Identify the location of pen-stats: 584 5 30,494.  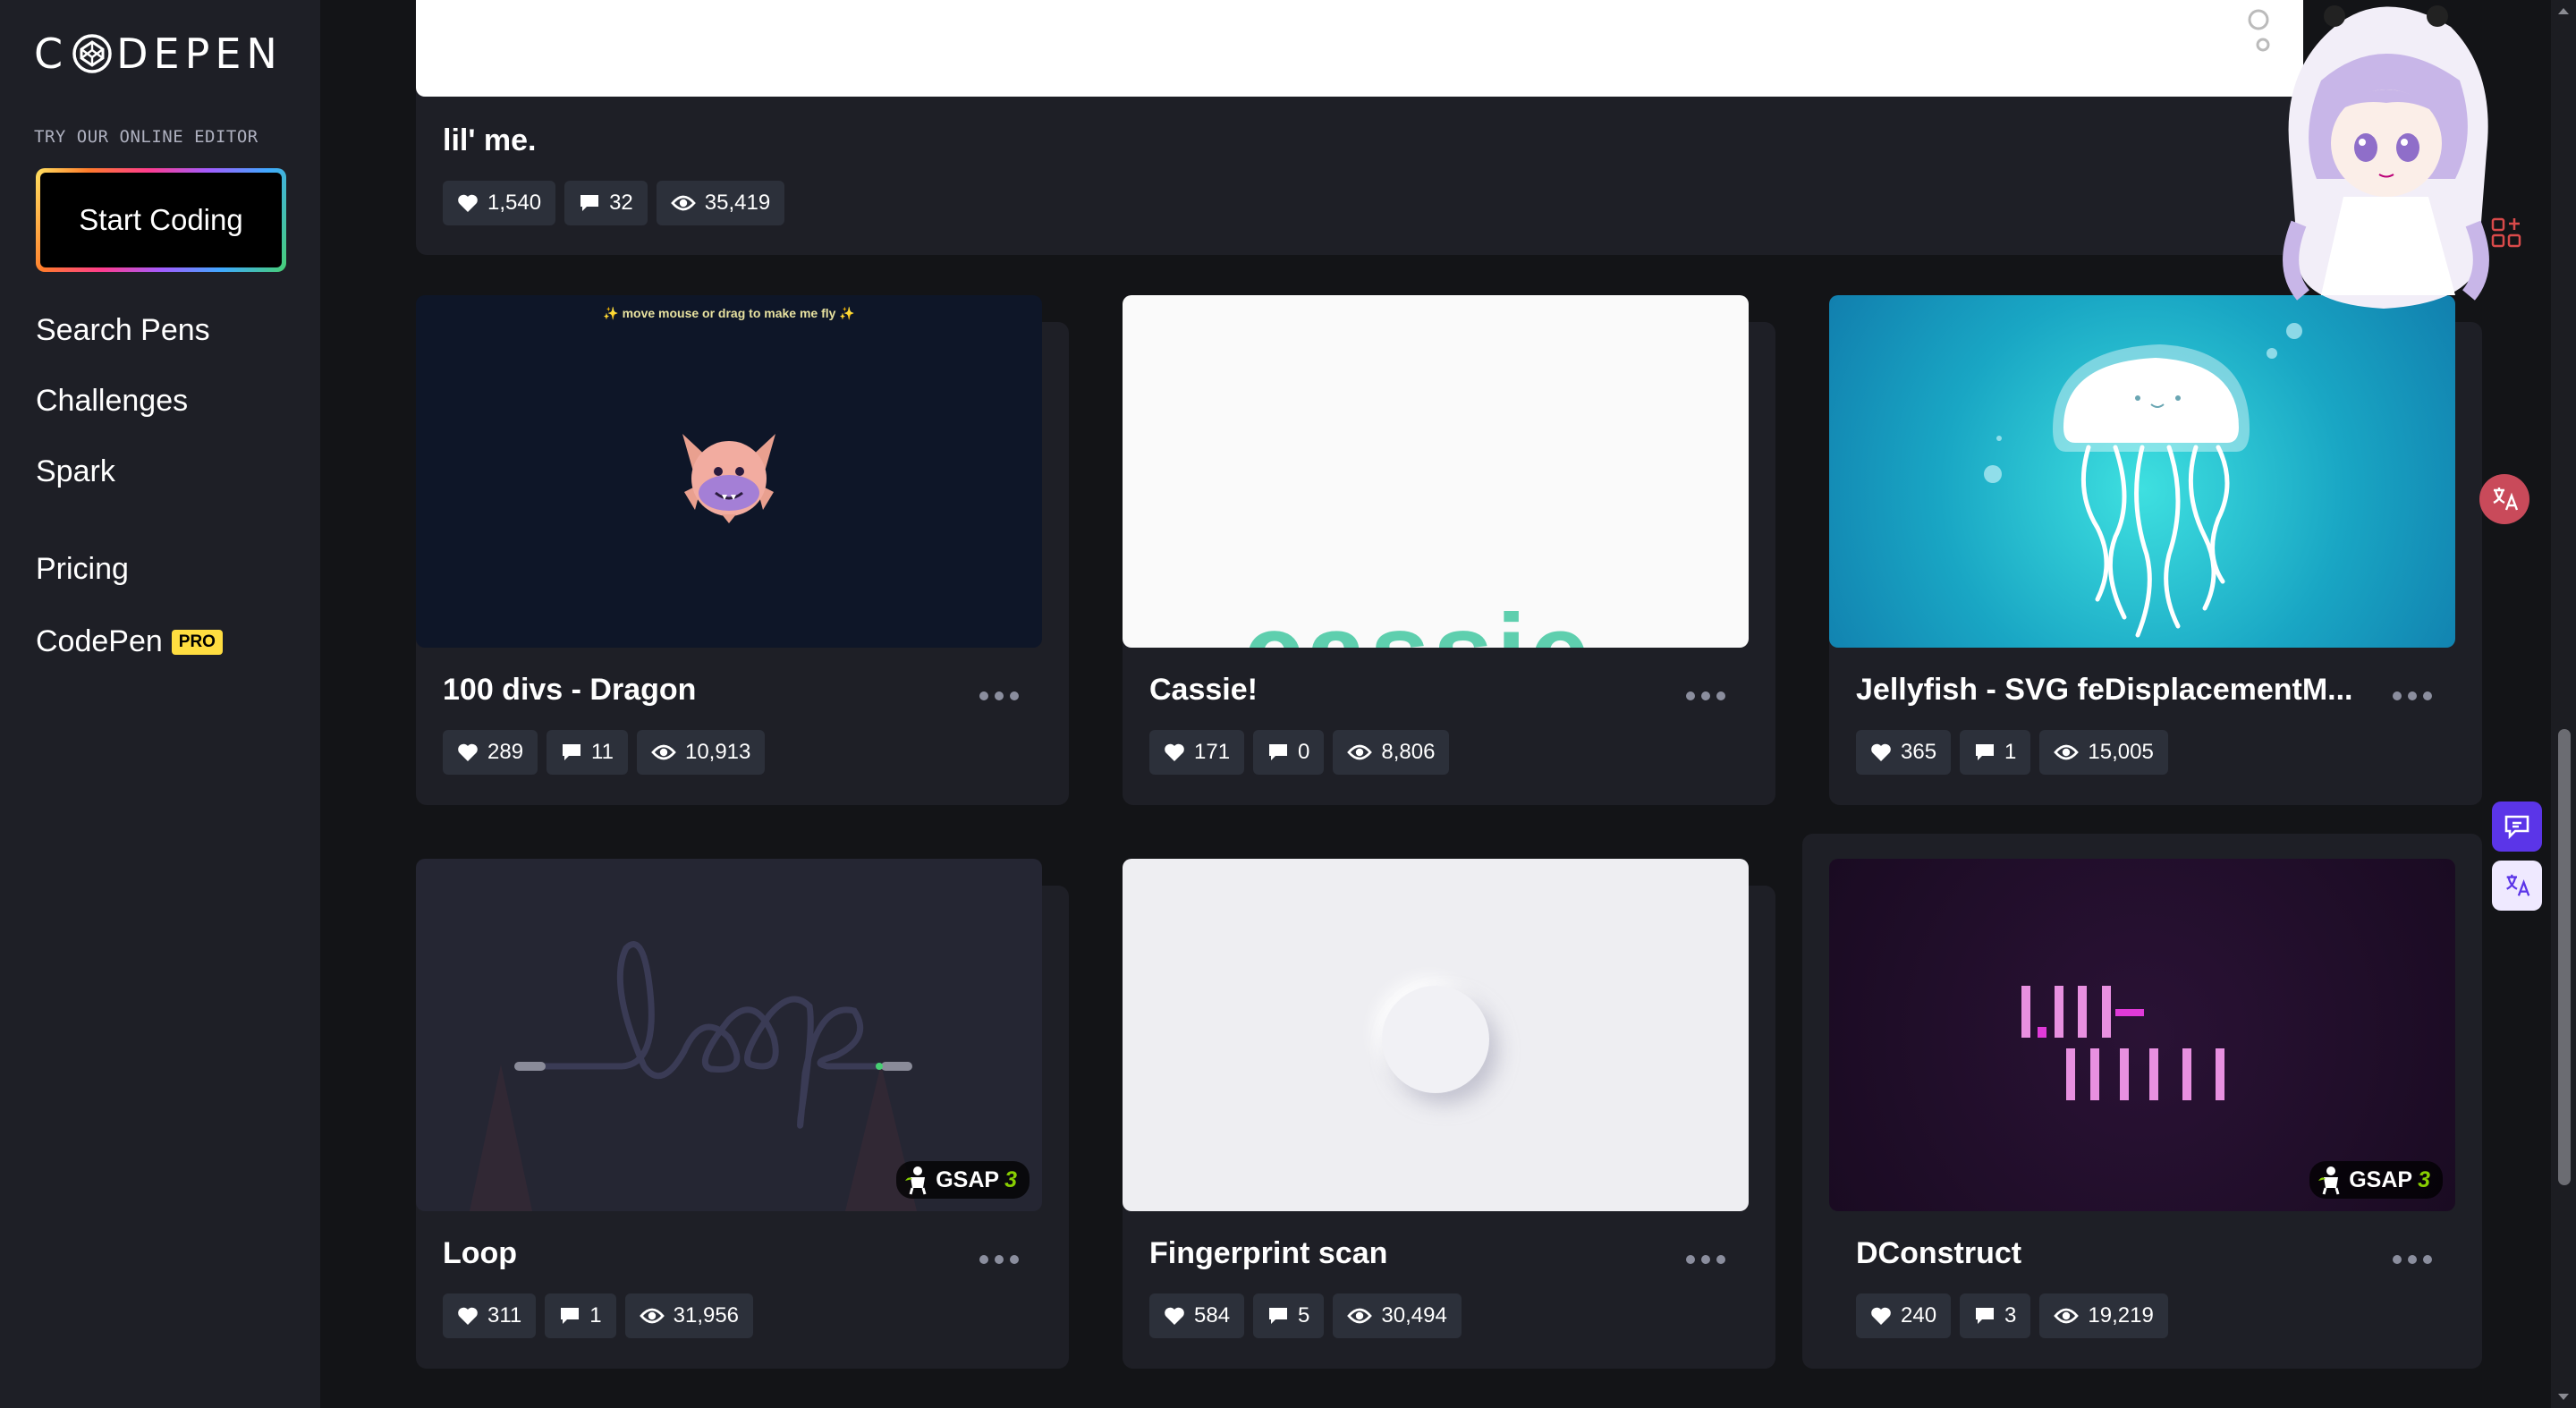
(1305, 1315).